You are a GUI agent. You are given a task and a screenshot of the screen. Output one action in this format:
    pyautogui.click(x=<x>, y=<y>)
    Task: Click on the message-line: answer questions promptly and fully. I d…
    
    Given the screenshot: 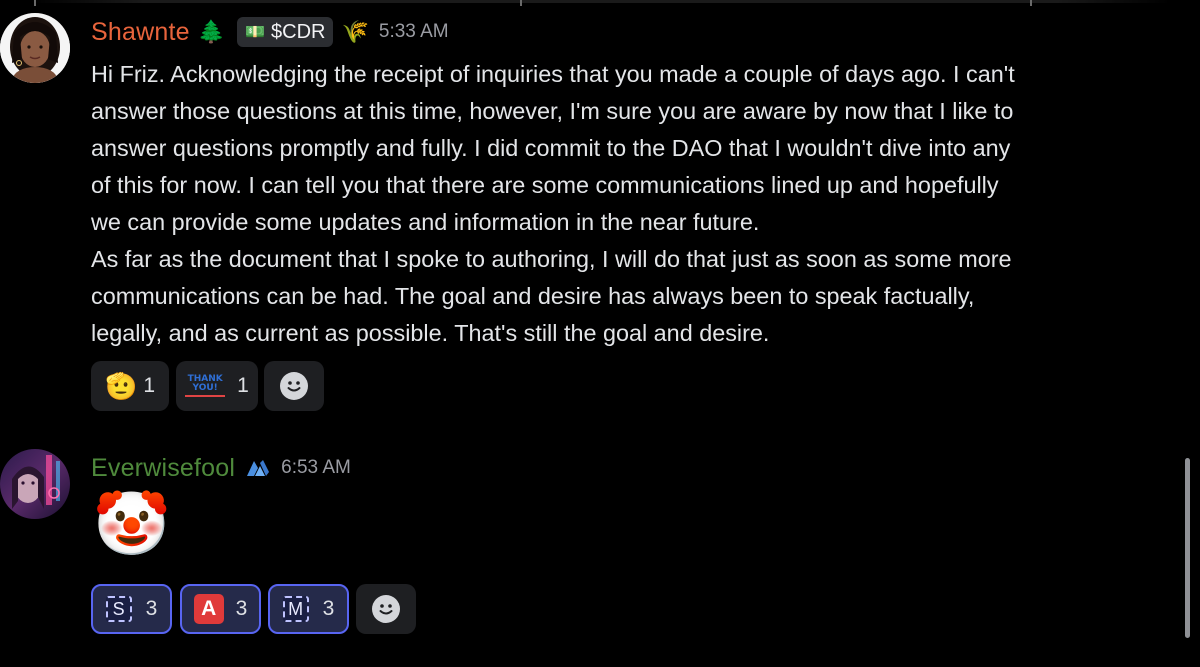 What is the action you would take?
    pyautogui.click(x=551, y=148)
    